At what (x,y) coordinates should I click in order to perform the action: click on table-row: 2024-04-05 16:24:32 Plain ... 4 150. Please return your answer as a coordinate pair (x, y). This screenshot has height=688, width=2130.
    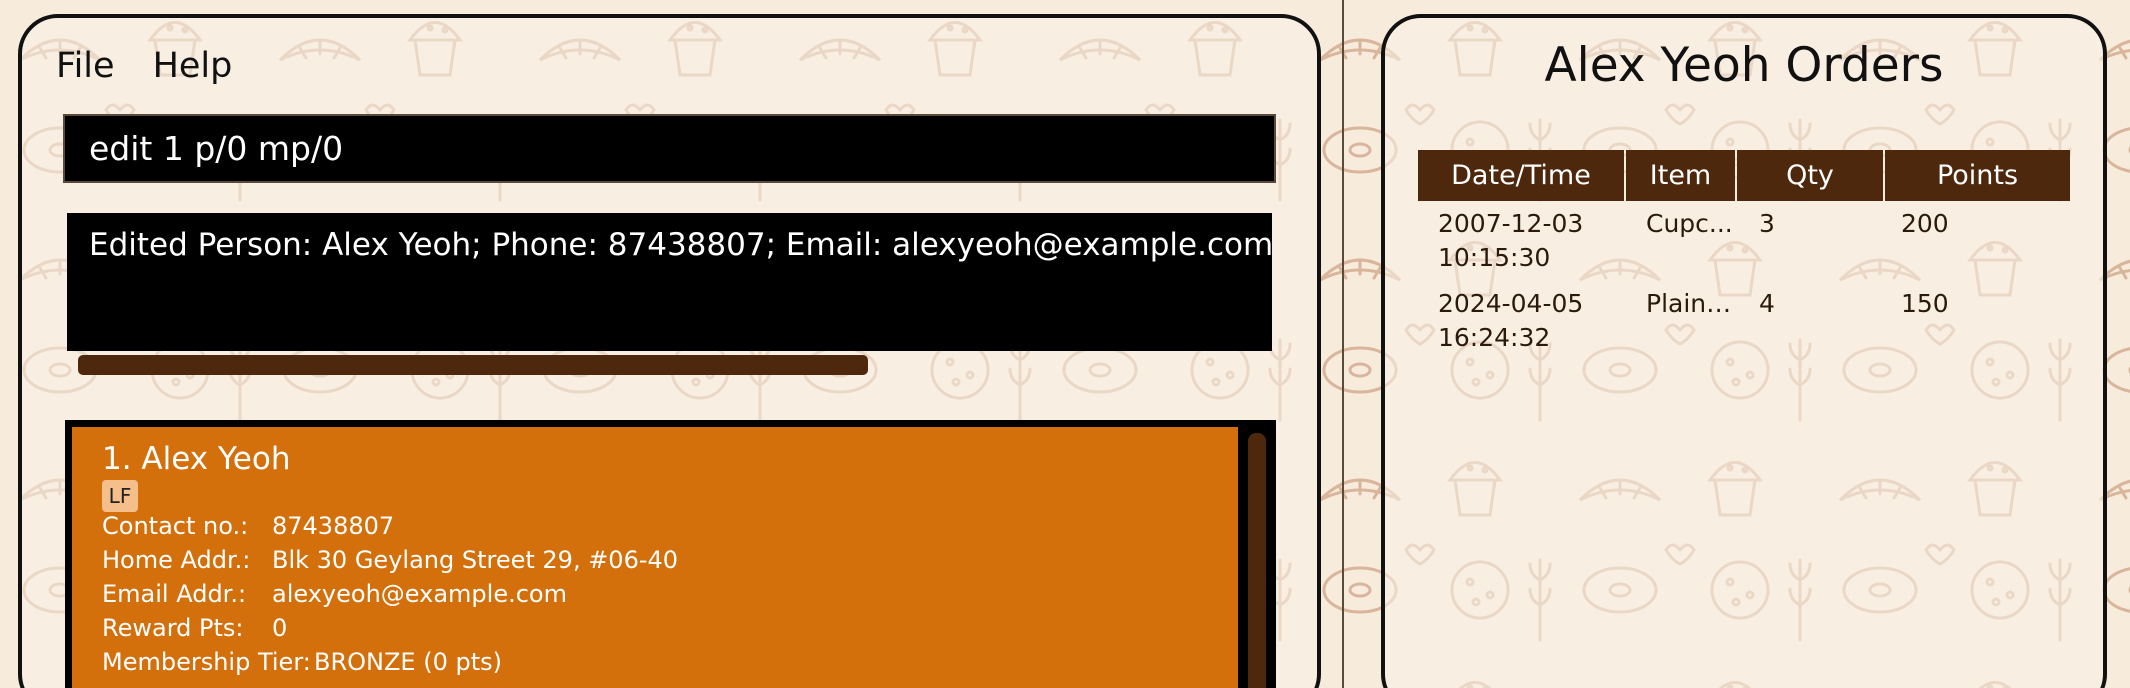
    Looking at the image, I should click on (1744, 321).